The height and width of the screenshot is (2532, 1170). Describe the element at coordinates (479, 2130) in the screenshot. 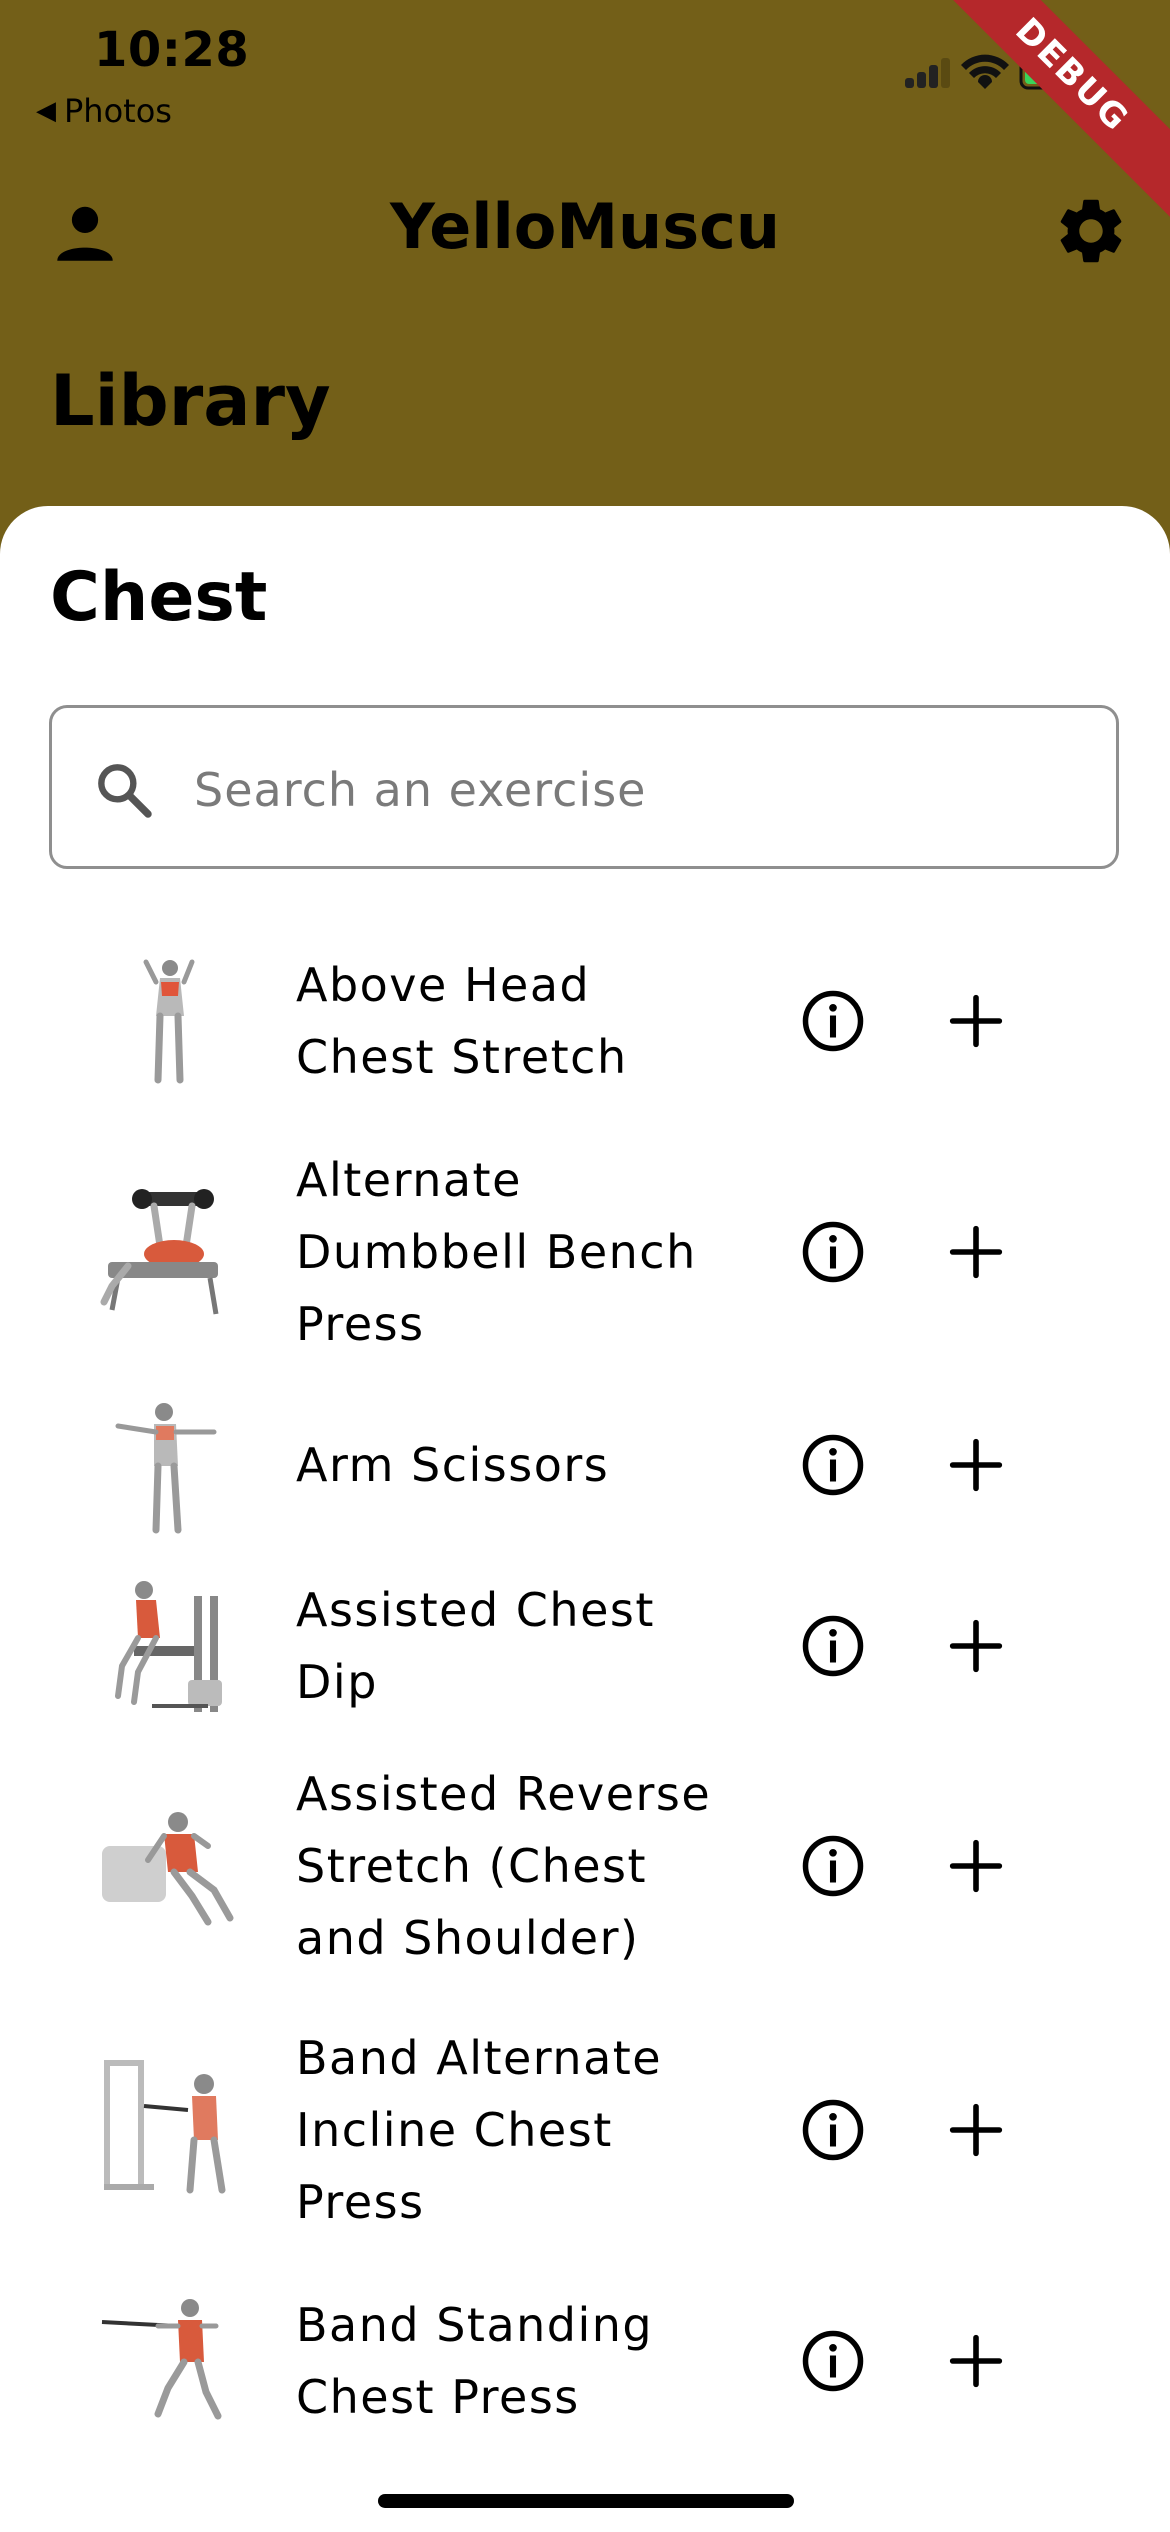

I see `exercise-name: Band Alternate Incline Chest Press` at that location.